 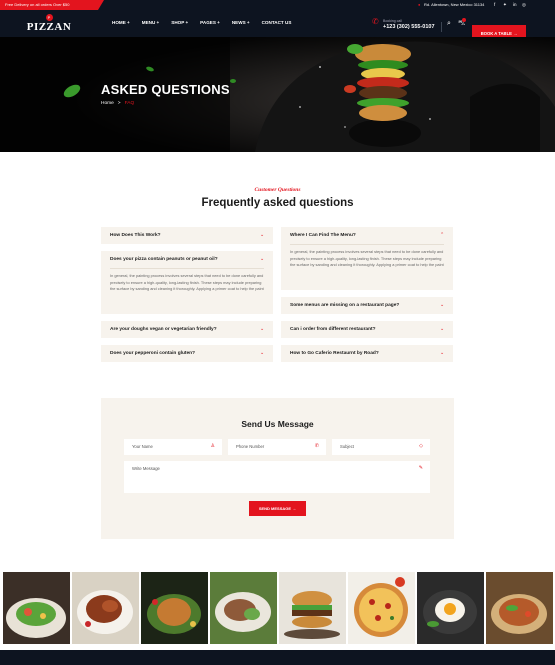 I want to click on facebook-icon: f, so click(x=494, y=5).